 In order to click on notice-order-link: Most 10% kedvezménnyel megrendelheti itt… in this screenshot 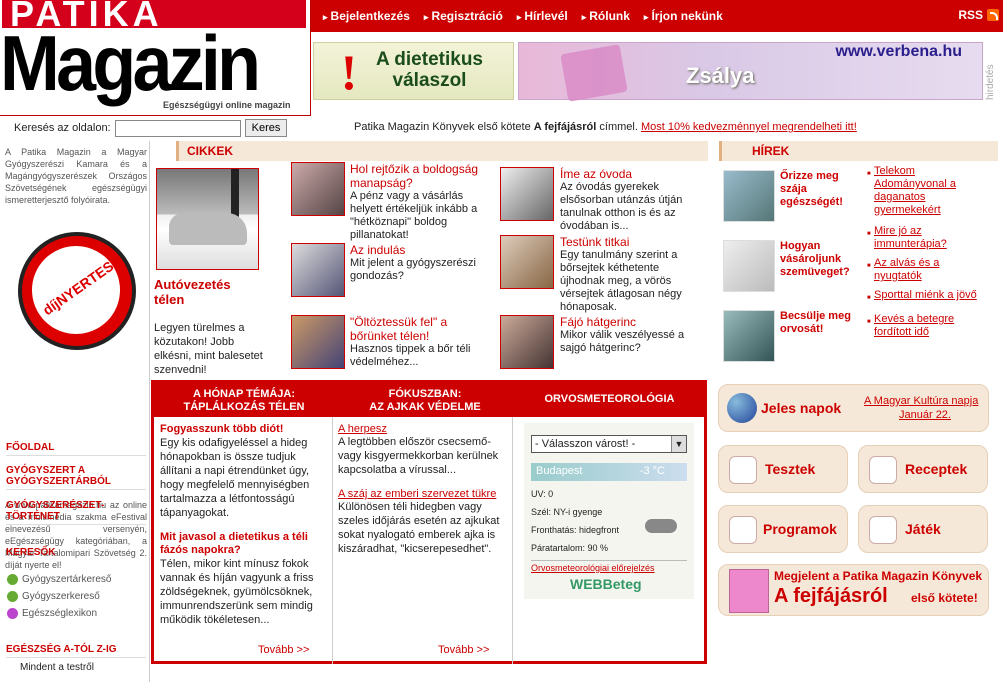, I will do `click(749, 127)`.